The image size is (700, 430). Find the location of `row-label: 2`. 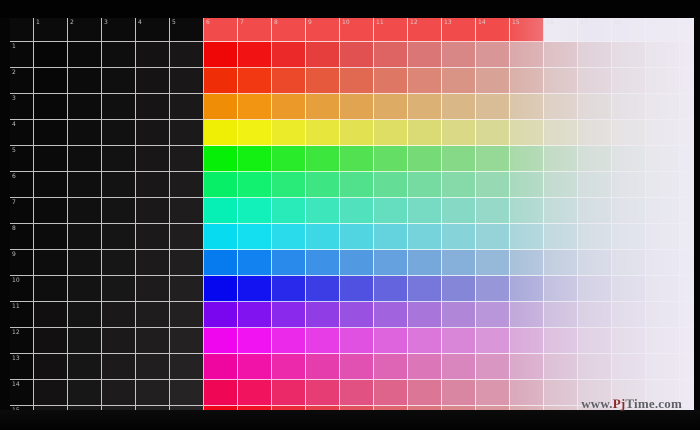

row-label: 2 is located at coordinates (22, 81).